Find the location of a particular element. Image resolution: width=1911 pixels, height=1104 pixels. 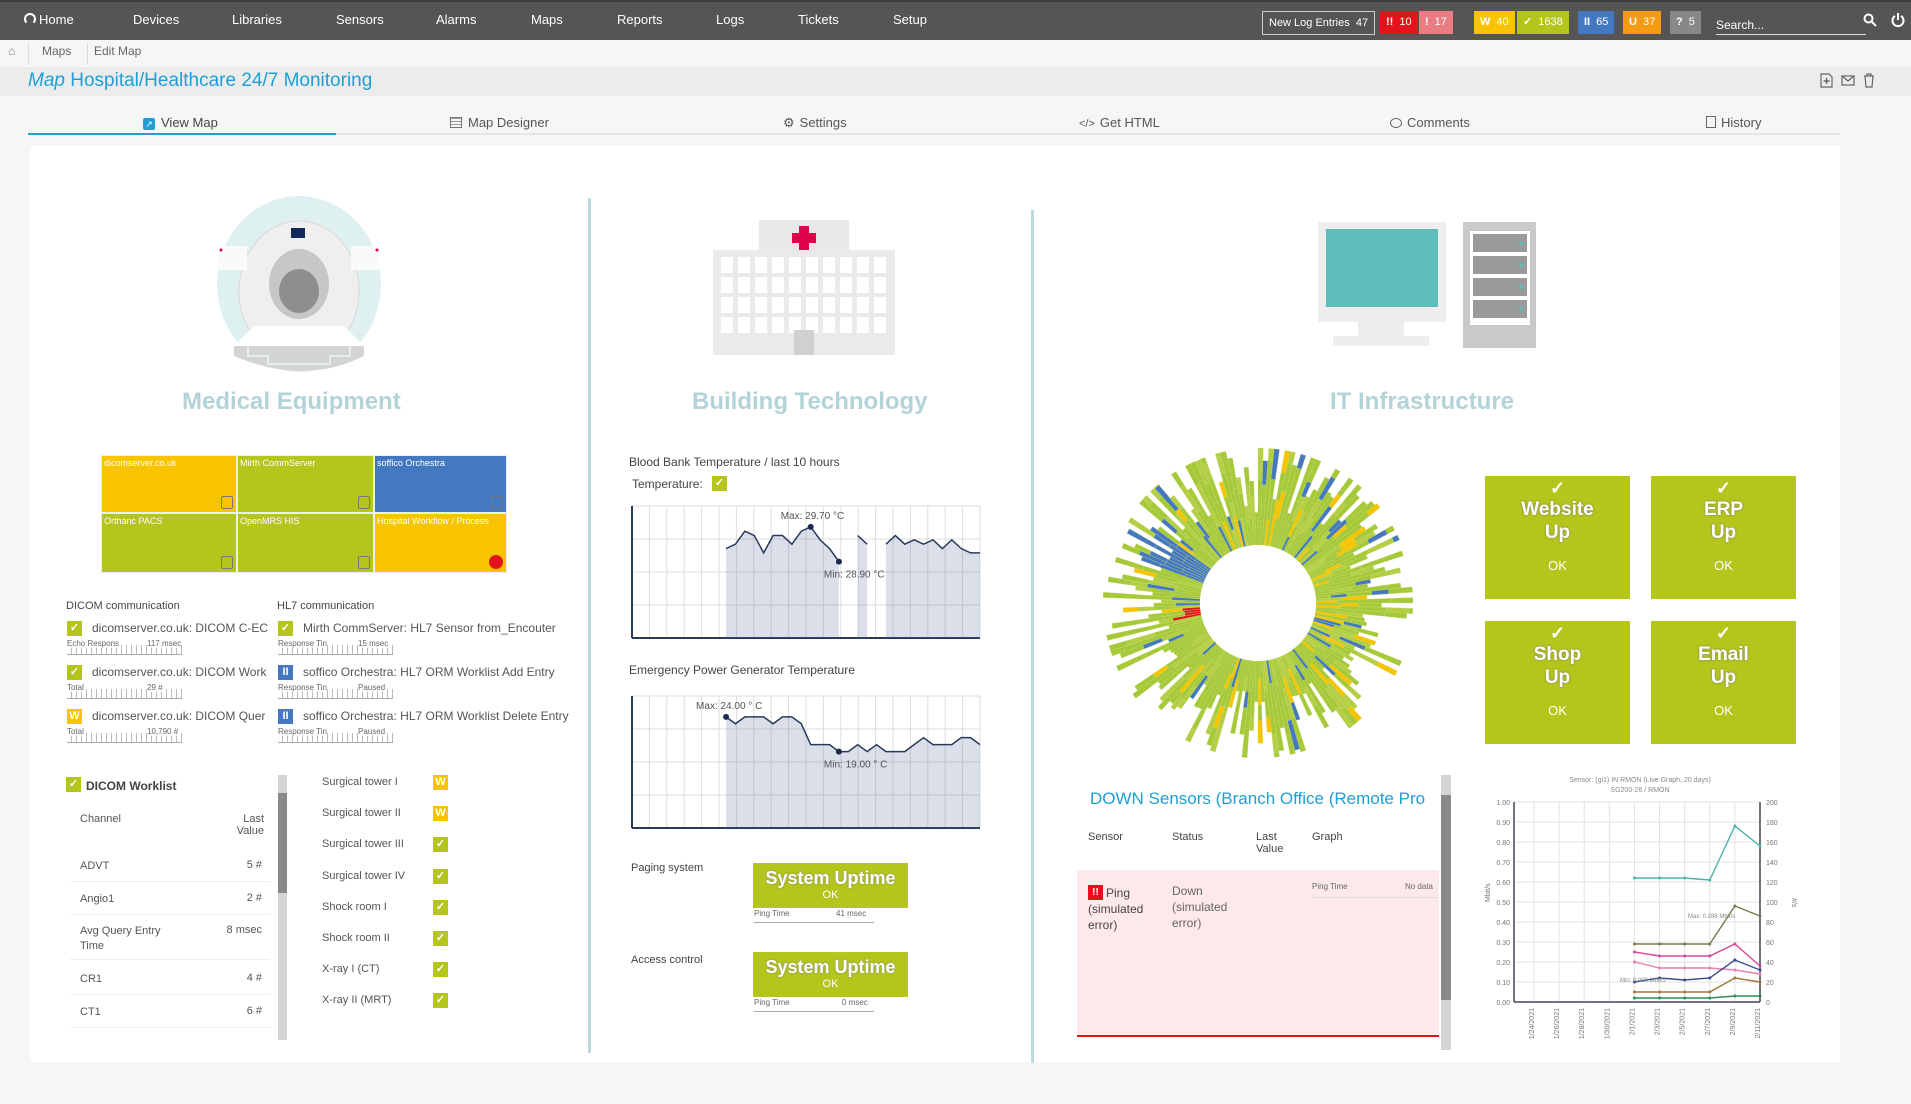

dicom-heading: DICOM communication is located at coordinates (123, 606).